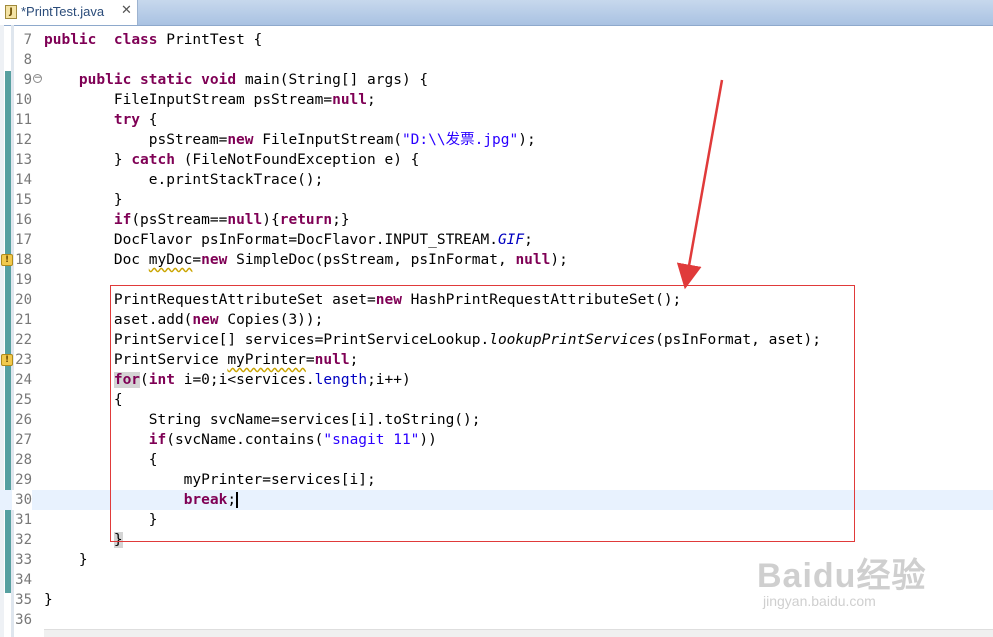 Image resolution: width=993 pixels, height=637 pixels. What do you see at coordinates (700, 184) in the screenshot?
I see `red-arrow-annotation` at bounding box center [700, 184].